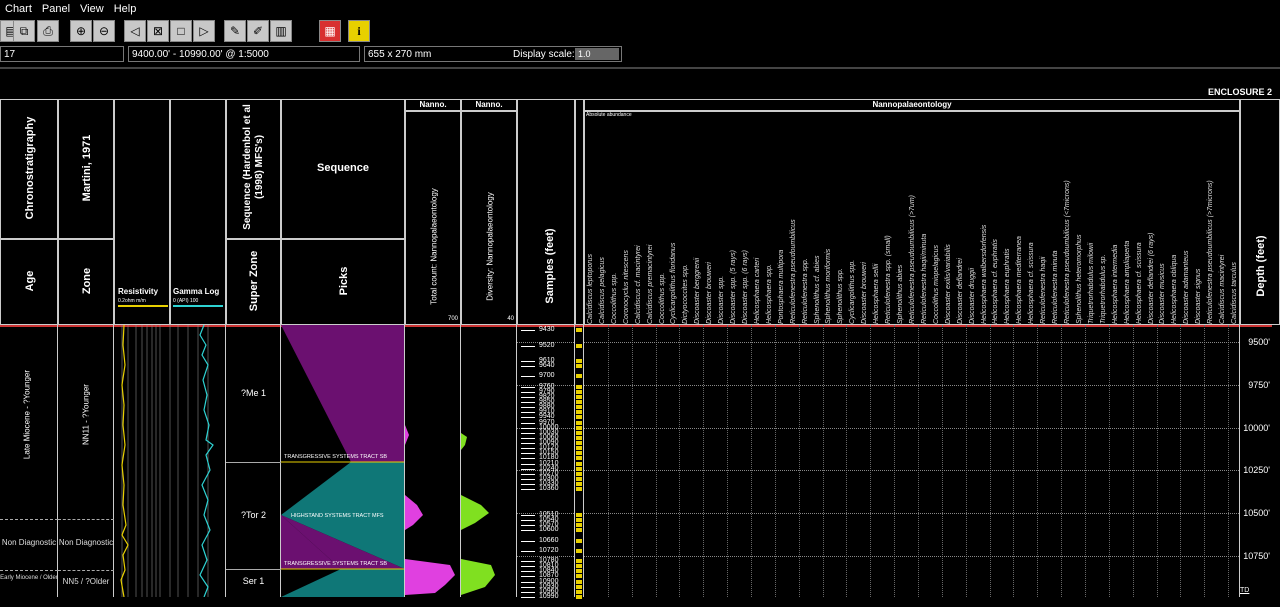  Describe the element at coordinates (48, 31) in the screenshot. I see `print-icon: ⎙` at that location.